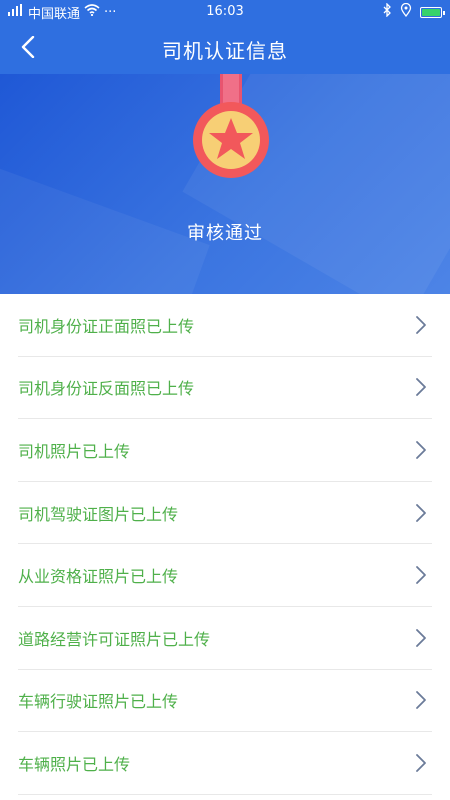 The height and width of the screenshot is (800, 450). What do you see at coordinates (98, 577) in the screenshot?
I see `list-item-label: 从业资格证照片已上传` at bounding box center [98, 577].